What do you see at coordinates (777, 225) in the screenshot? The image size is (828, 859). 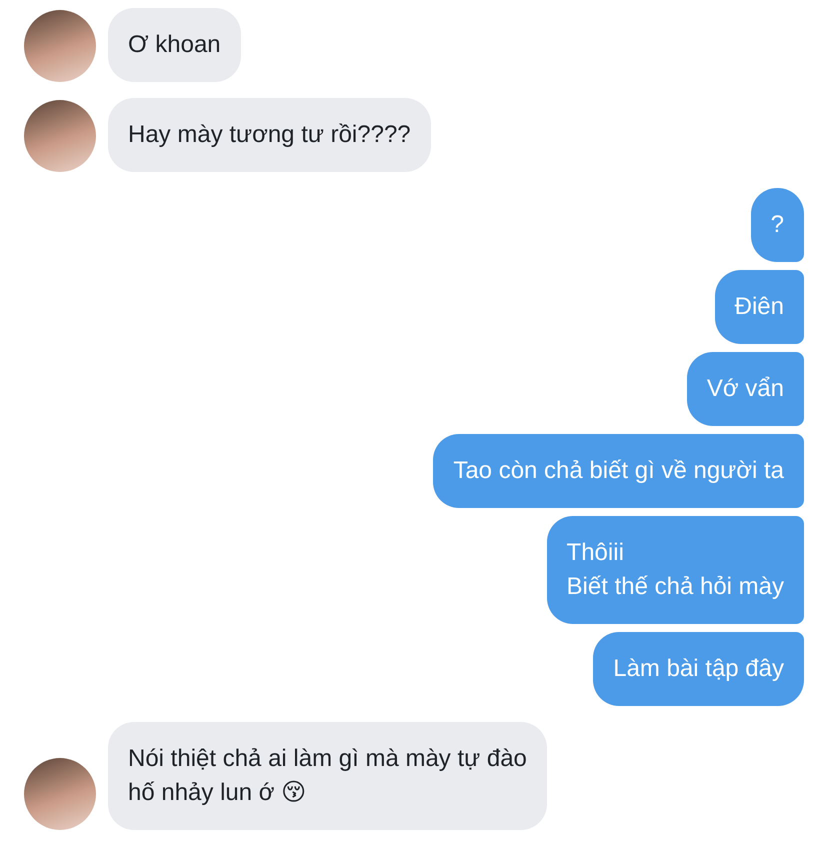 I see `sent-message: ?` at bounding box center [777, 225].